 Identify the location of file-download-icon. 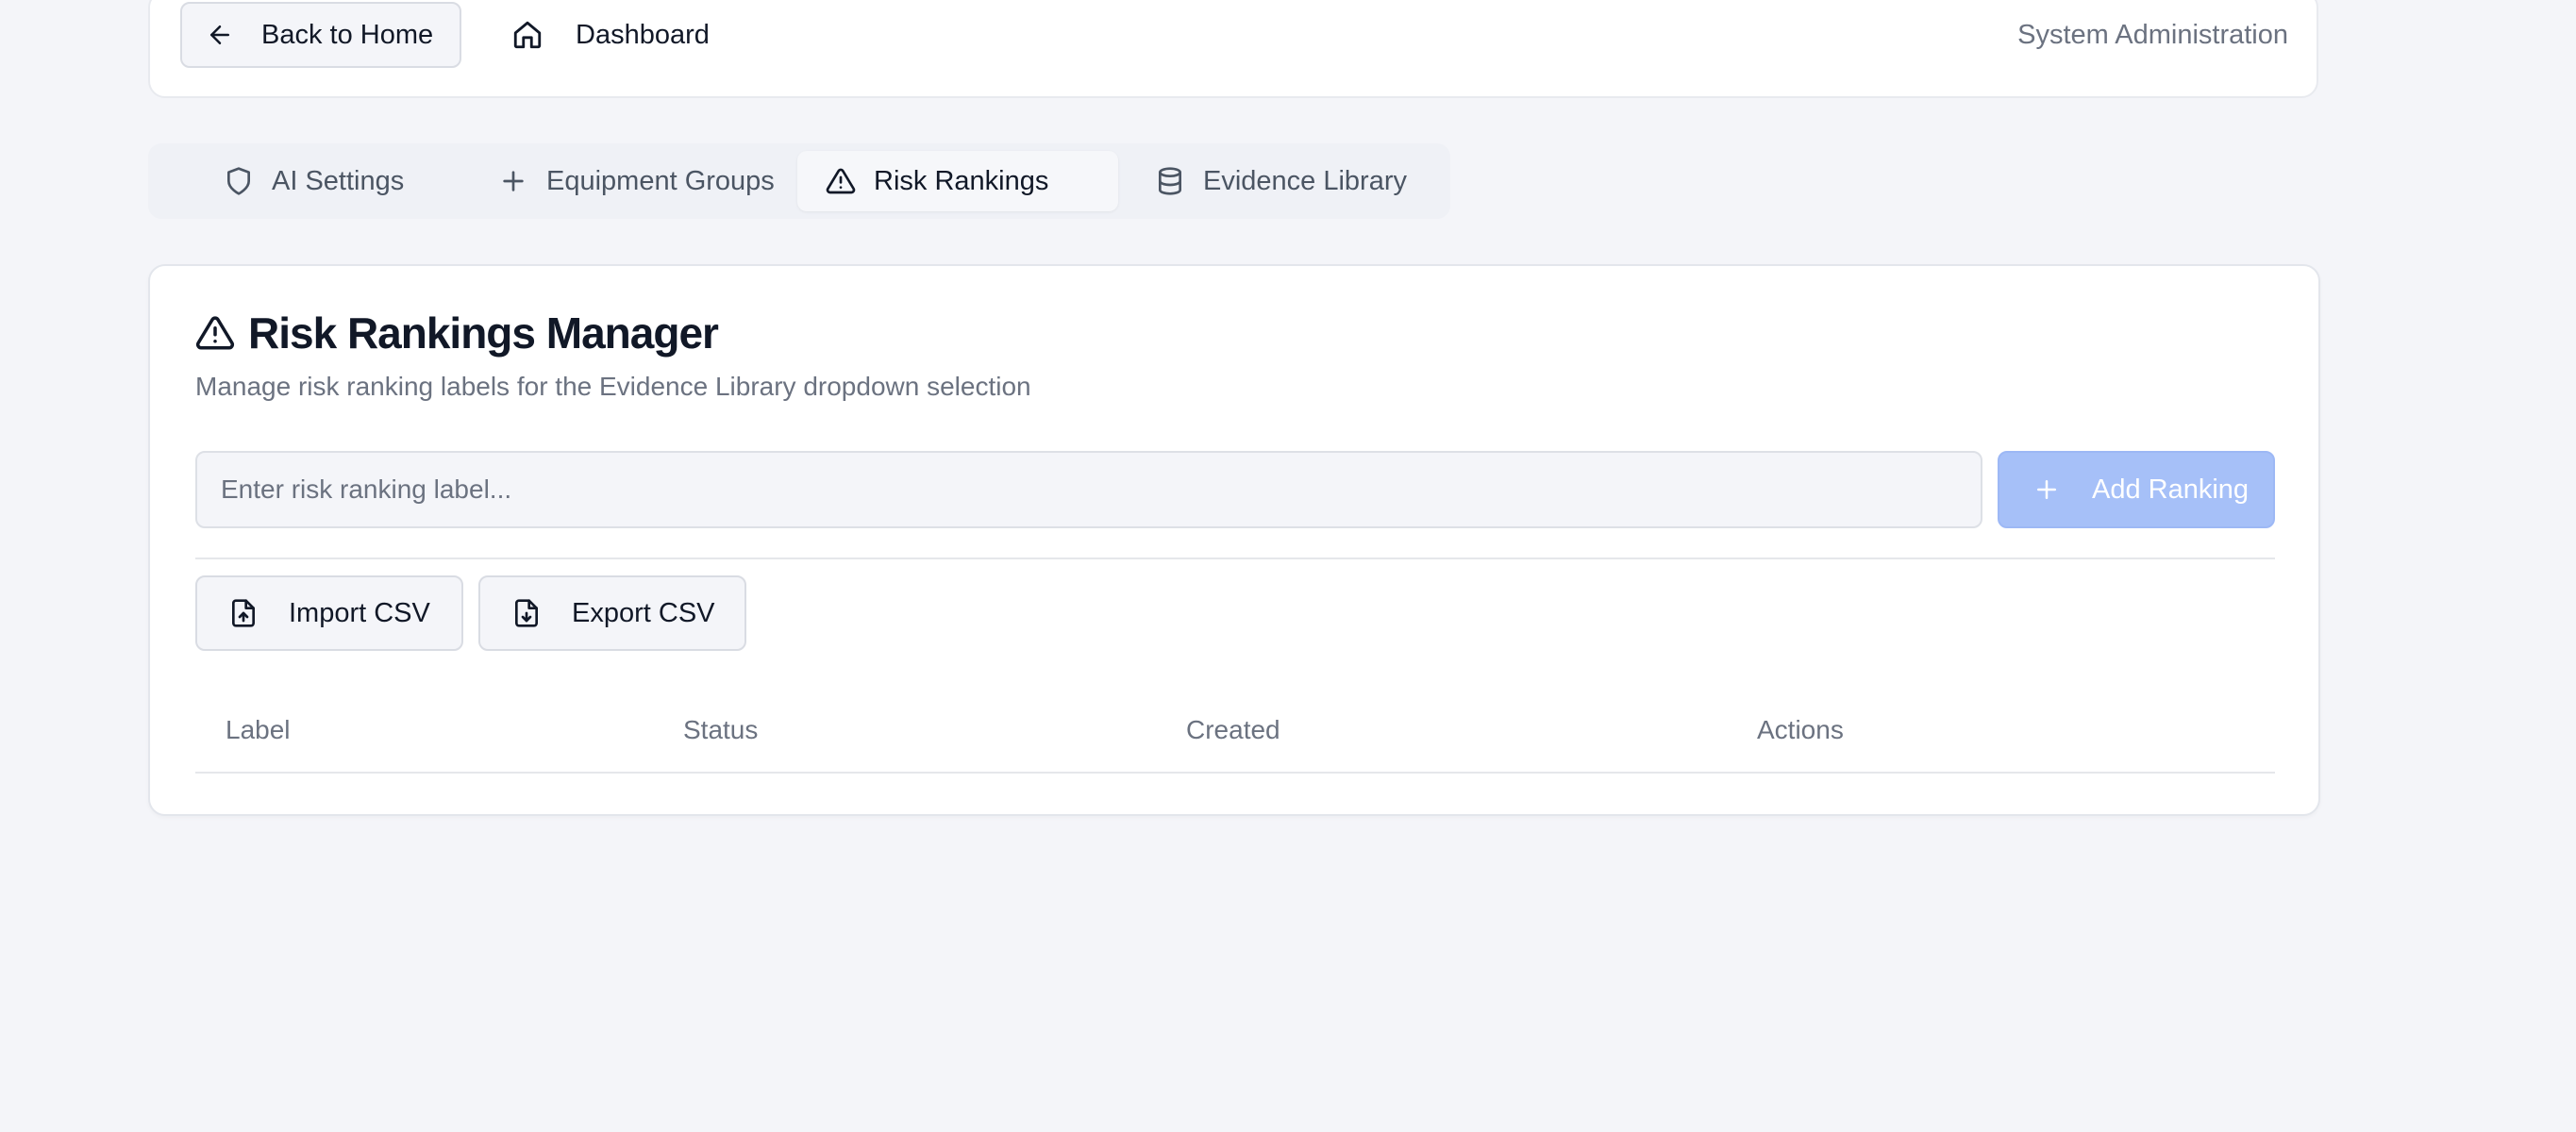
(526, 613).